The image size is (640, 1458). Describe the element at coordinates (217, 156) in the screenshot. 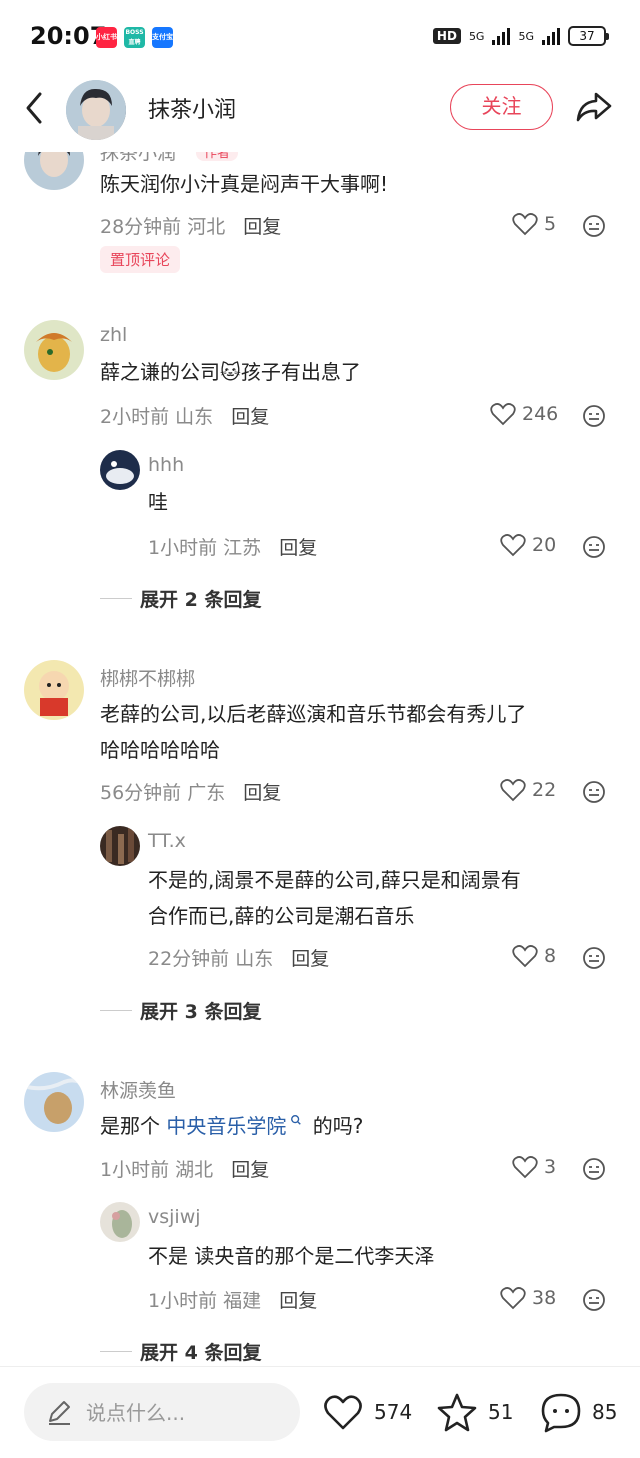

I see `author-badge: 作者` at that location.